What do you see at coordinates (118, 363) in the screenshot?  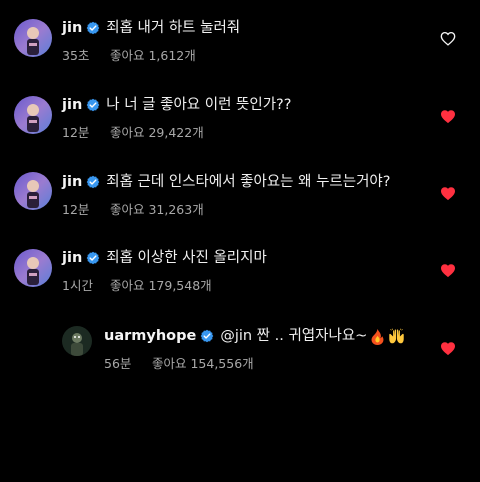 I see `reply-timestamp: 56분` at bounding box center [118, 363].